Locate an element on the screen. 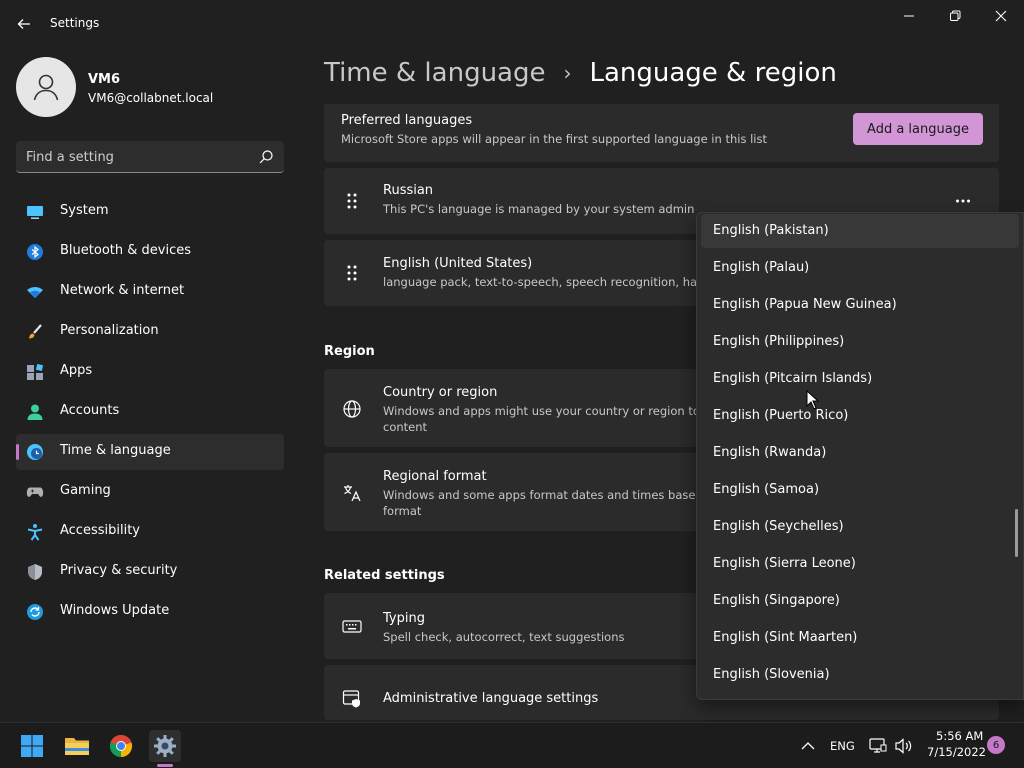  close-icon is located at coordinates (1001, 16).